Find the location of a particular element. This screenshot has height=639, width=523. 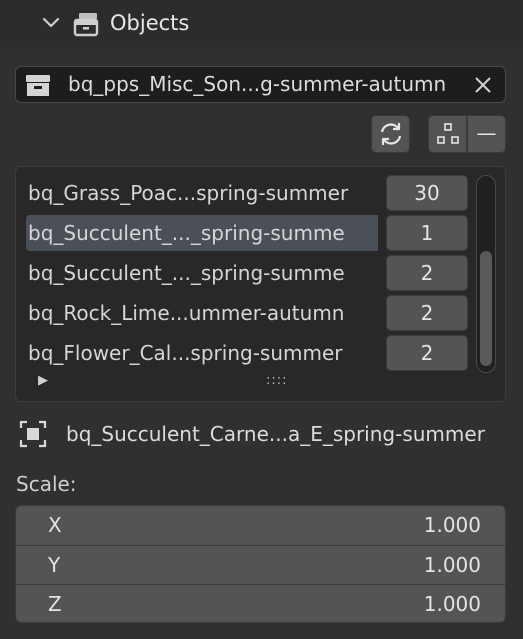

scale-label: Scale: is located at coordinates (46, 484).